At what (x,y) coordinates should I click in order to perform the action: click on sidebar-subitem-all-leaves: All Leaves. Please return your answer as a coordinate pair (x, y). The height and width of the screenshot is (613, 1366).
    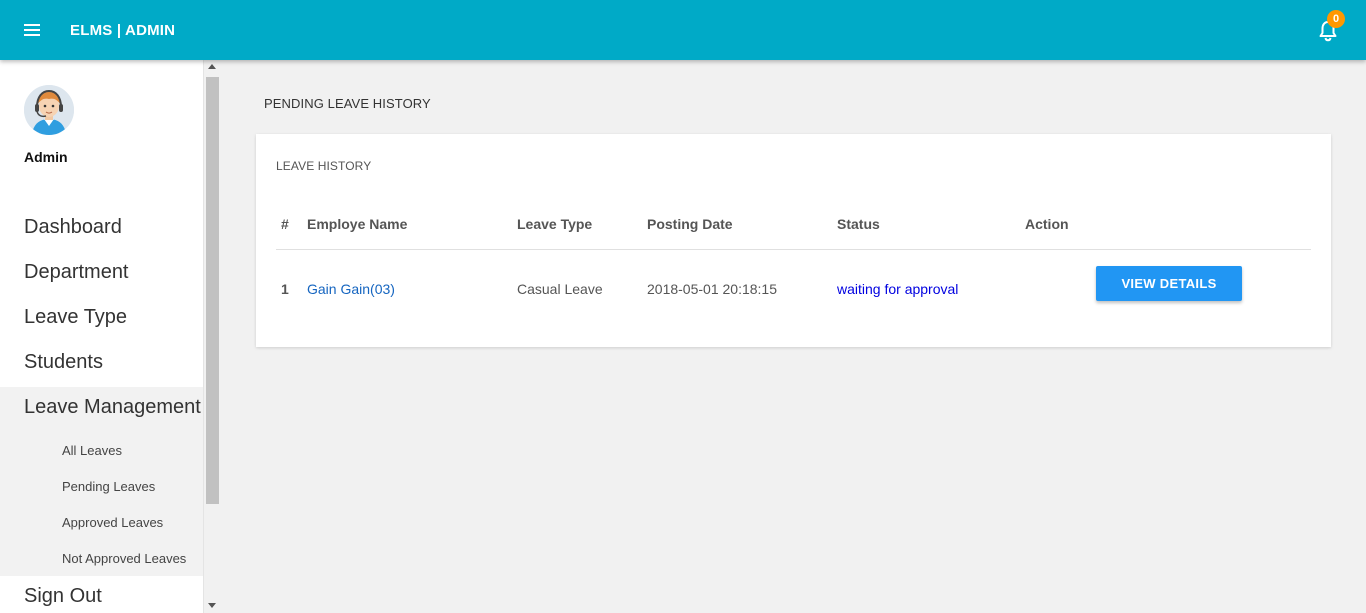
    Looking at the image, I should click on (92, 450).